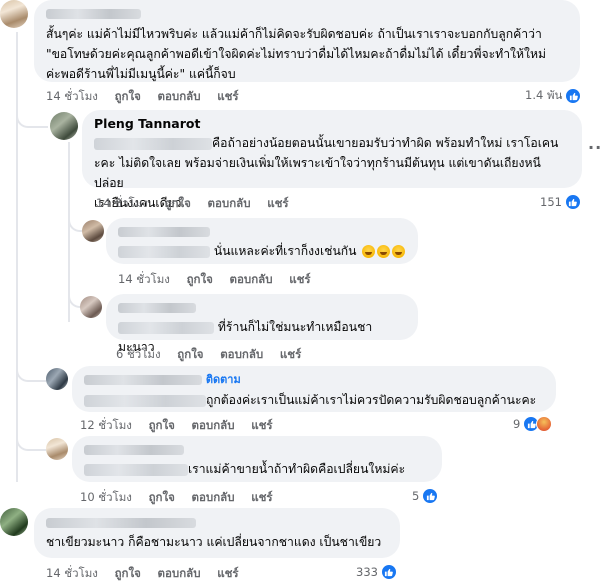  Describe the element at coordinates (31, 438) in the screenshot. I see `thread-curve-reply5` at that location.